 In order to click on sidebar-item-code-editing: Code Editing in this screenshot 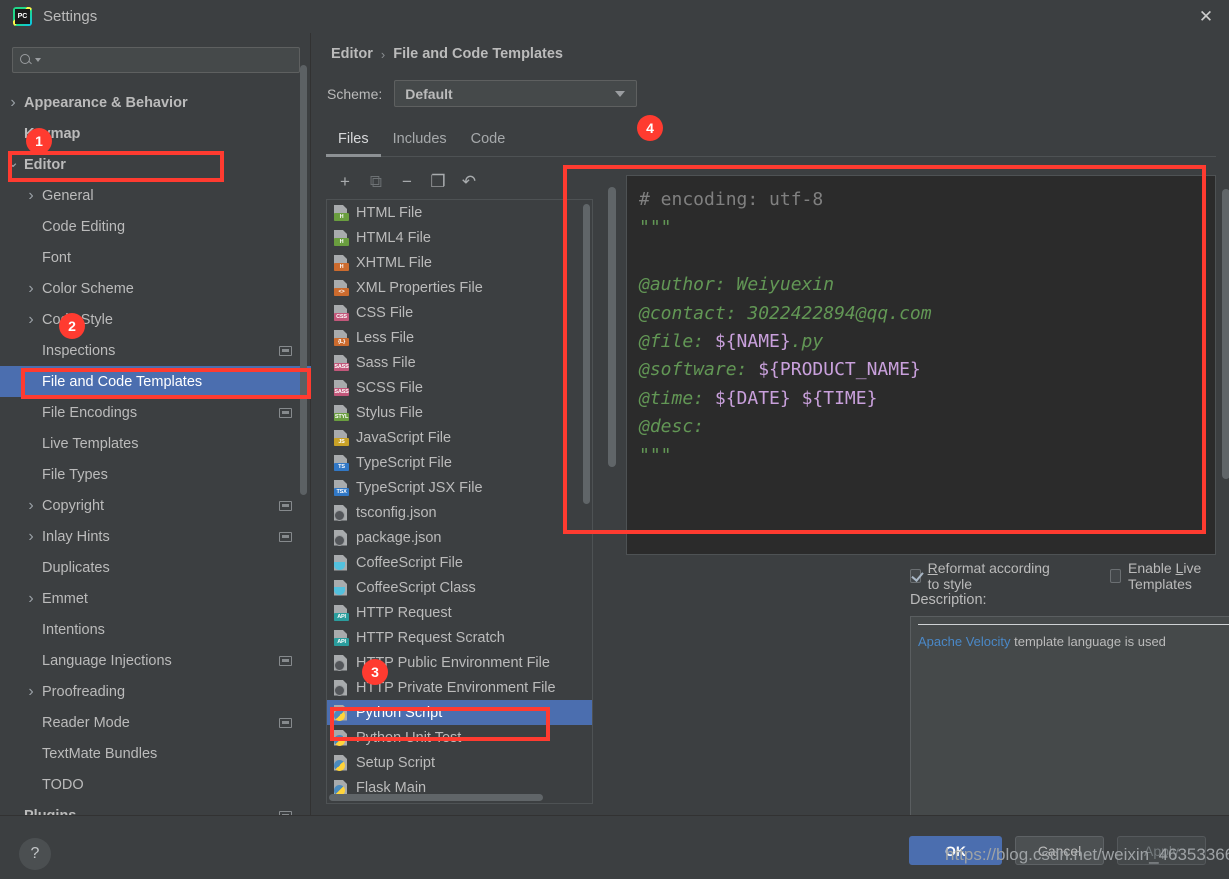, I will do `click(155, 226)`.